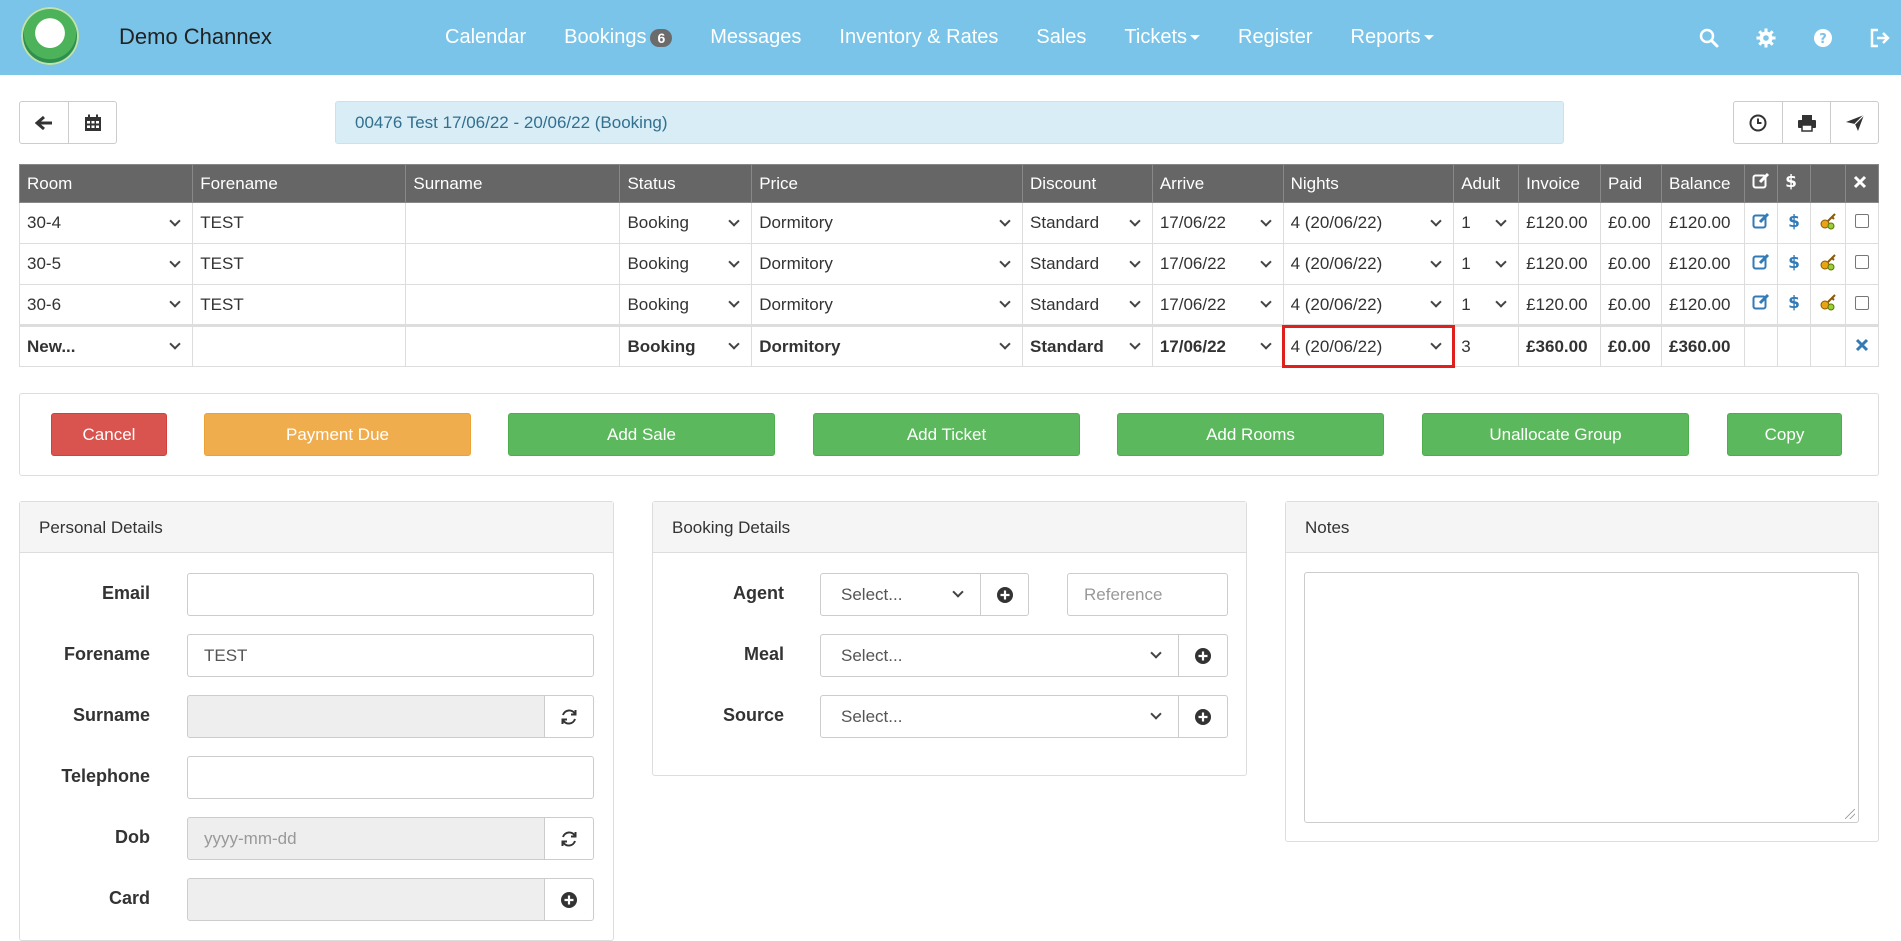  Describe the element at coordinates (299, 345) in the screenshot. I see `new-forename-cell` at that location.